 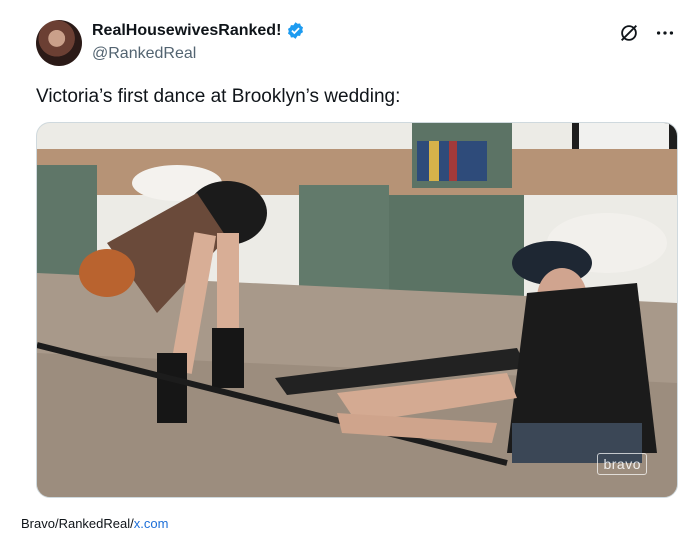 What do you see at coordinates (647, 33) in the screenshot?
I see `tweet-actions` at bounding box center [647, 33].